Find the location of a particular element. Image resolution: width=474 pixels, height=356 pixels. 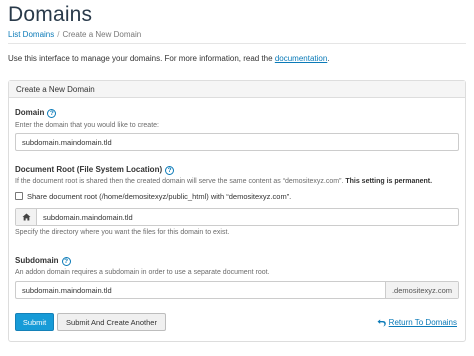

subdomain-input: subdomain.maindomain.tld is located at coordinates (200, 290).